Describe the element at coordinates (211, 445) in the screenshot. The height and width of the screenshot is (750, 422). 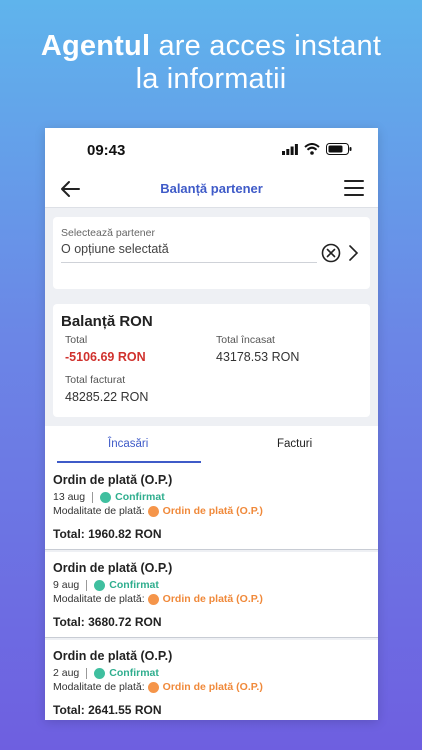
I see `tab-bar: Încasări Facturi` at that location.